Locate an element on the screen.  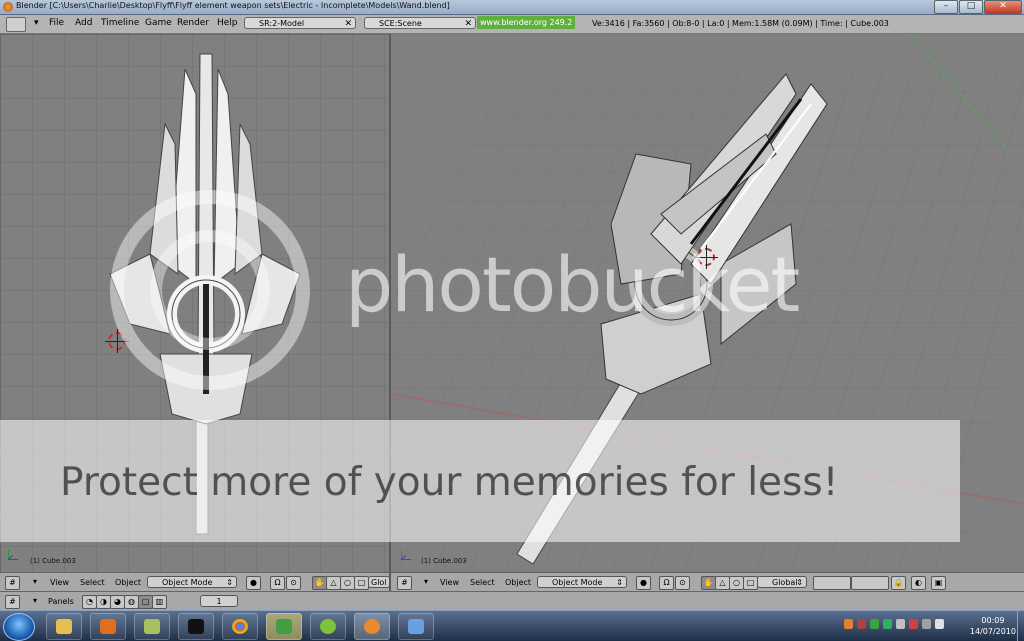
menu-game: Game is located at coordinates (158, 23).